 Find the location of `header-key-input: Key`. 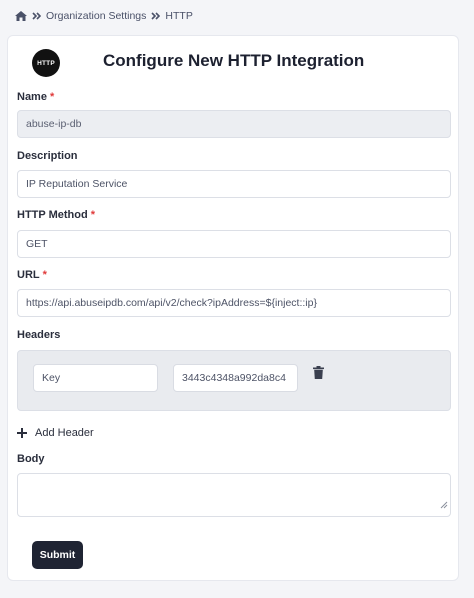

header-key-input: Key is located at coordinates (95, 378).